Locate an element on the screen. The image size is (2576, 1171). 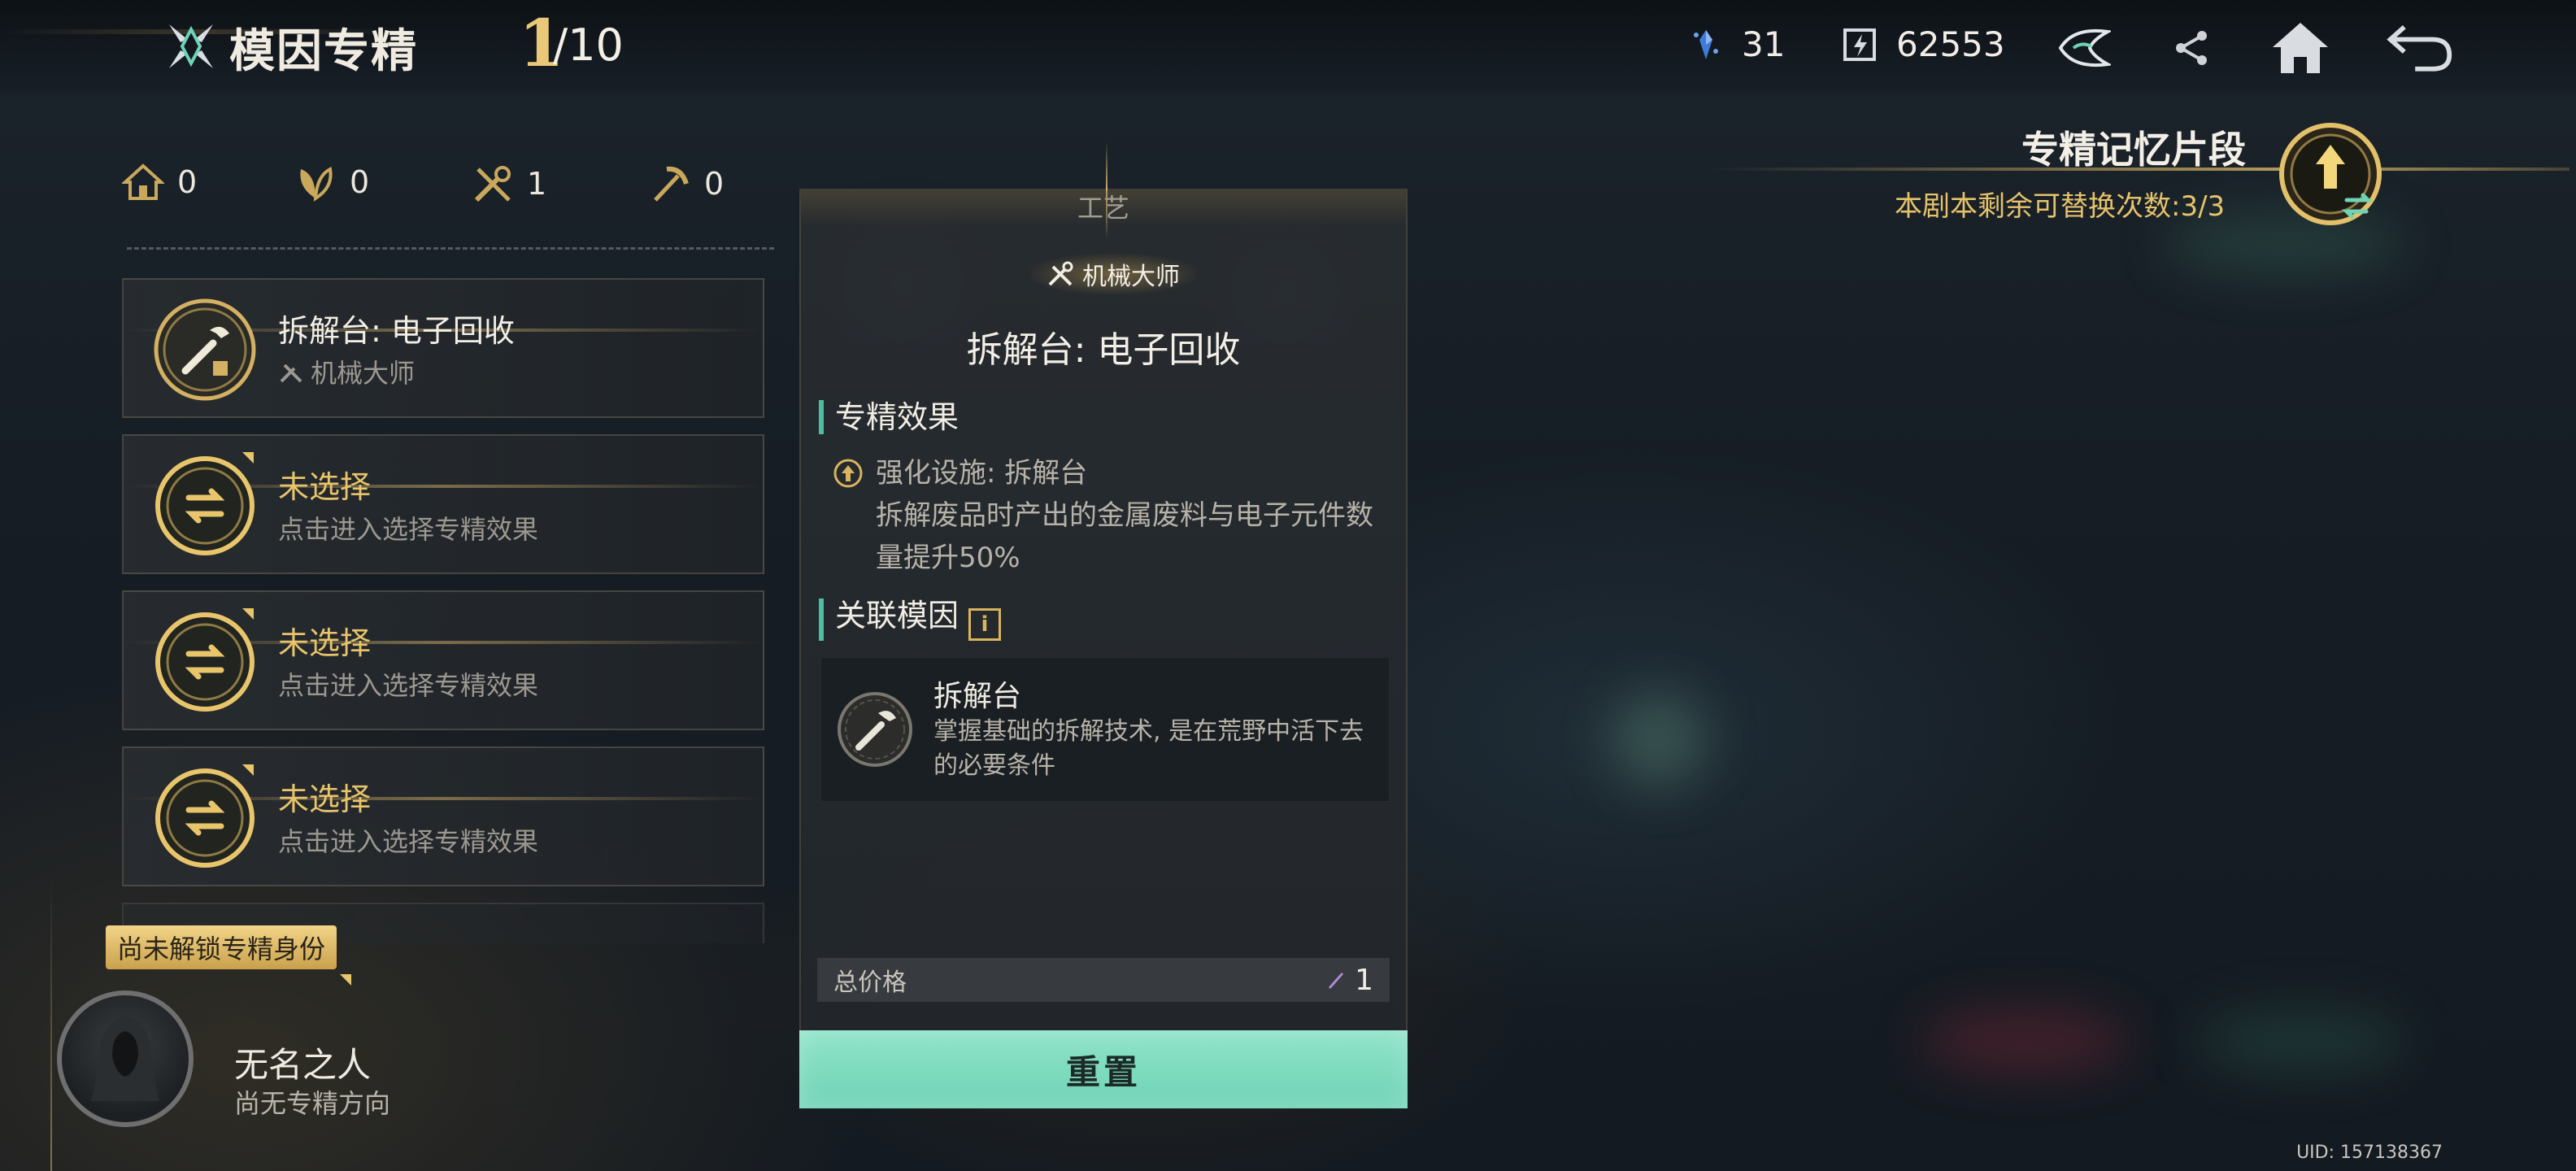
total-price-bar: 总价格 1 is located at coordinates (1103, 980).